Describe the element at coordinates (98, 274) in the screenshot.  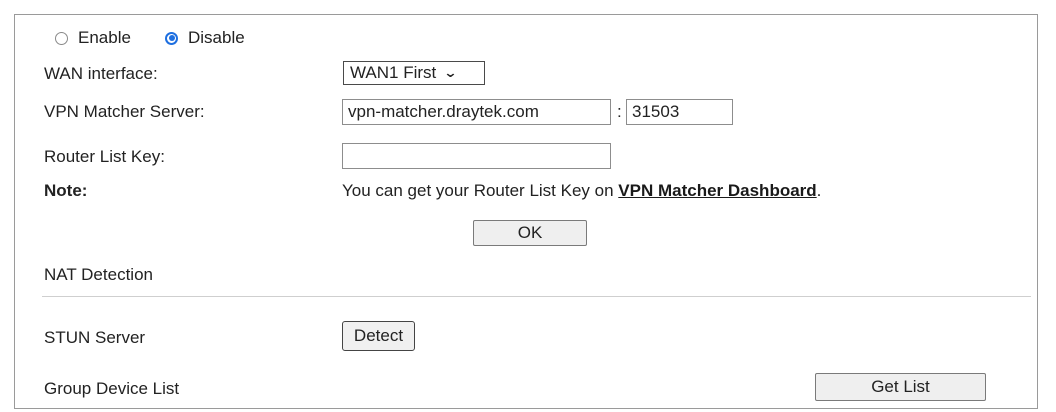
I see `nat-detection-heading: NAT Detection` at that location.